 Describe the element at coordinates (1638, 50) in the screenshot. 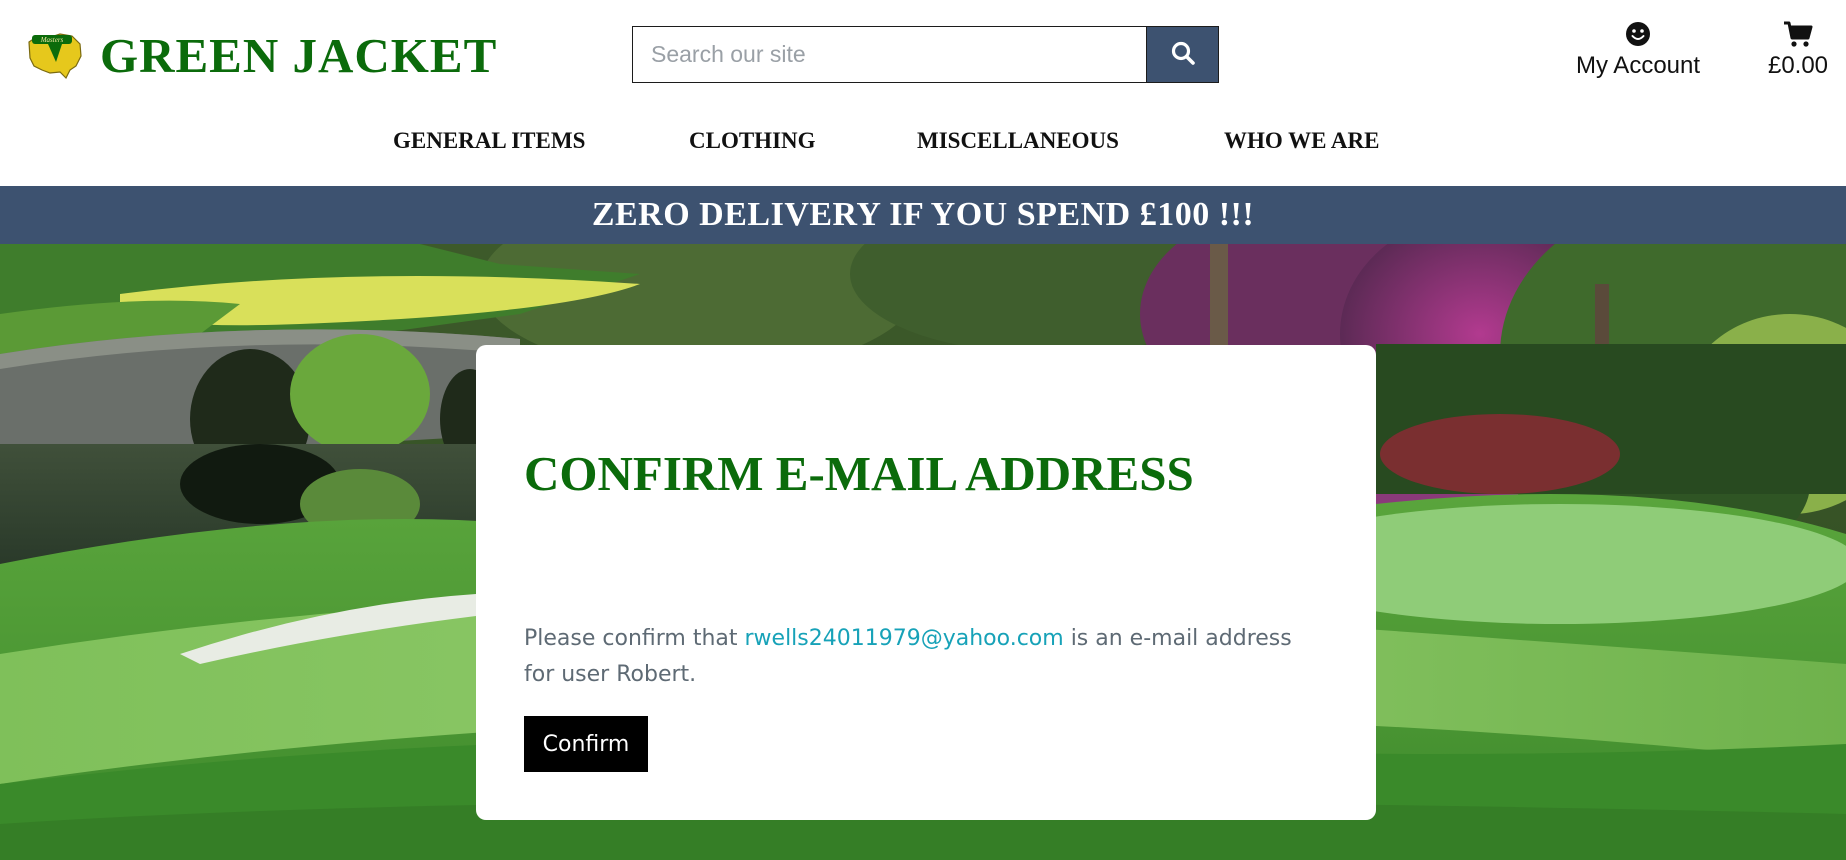

I see `my-account-link: My Account` at that location.